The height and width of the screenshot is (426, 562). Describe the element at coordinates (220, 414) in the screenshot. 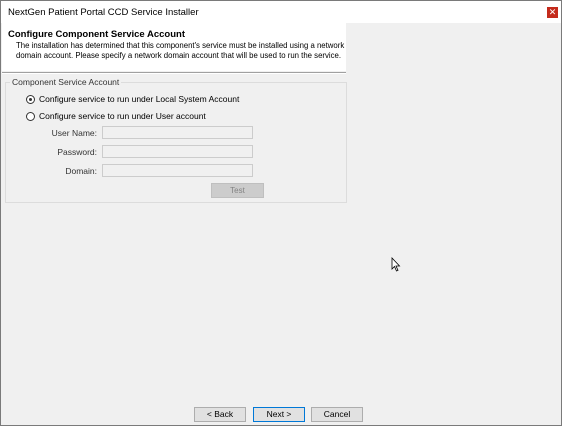

I see `back-button: < Back` at that location.